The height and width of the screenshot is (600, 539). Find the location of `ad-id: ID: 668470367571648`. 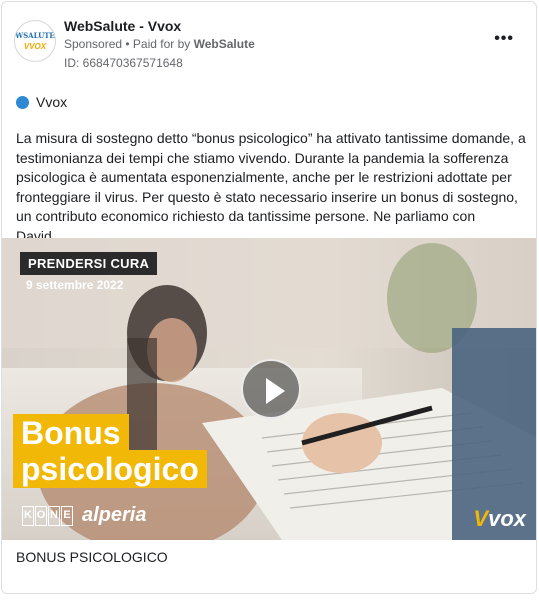

ad-id: ID: 668470367571648 is located at coordinates (123, 63).